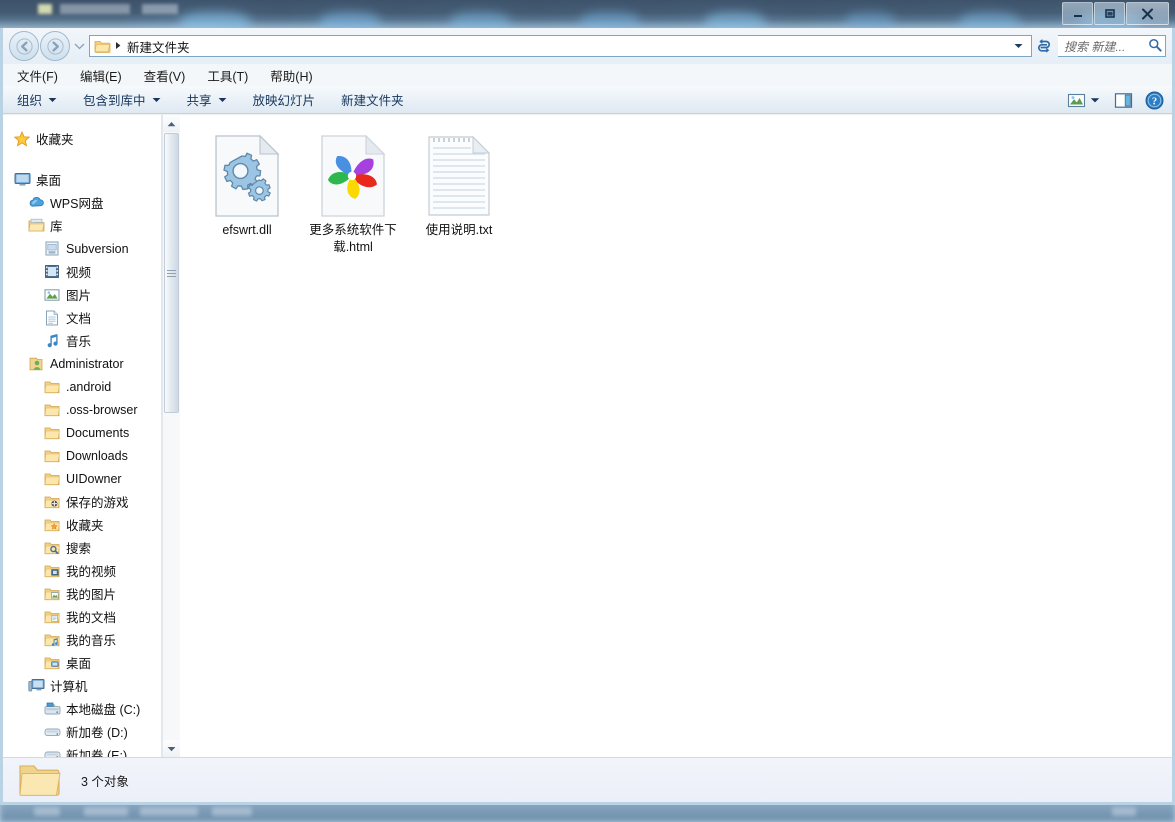 The height and width of the screenshot is (822, 1175). What do you see at coordinates (171, 123) in the screenshot?
I see `scroll-up-button` at bounding box center [171, 123].